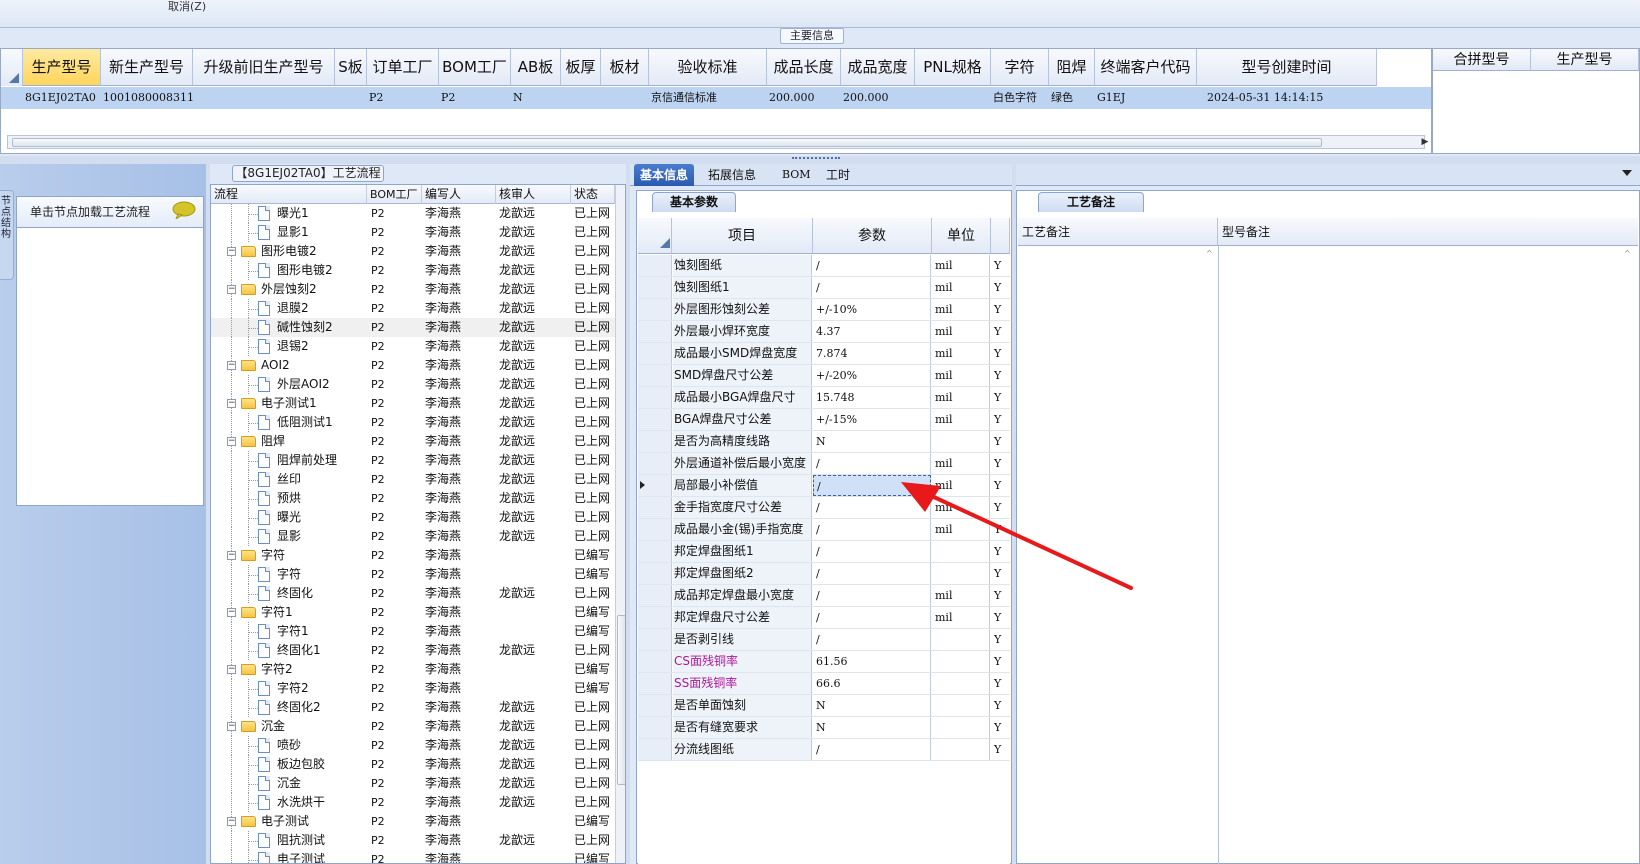  Describe the element at coordinates (878, 67) in the screenshot. I see `main-grid-col-11: 成品宽度` at that location.